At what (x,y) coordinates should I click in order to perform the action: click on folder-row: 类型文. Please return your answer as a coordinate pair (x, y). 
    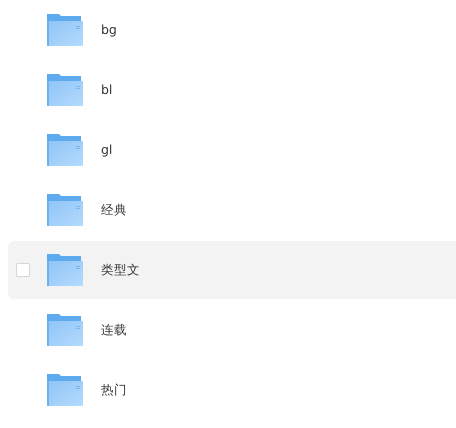
    Looking at the image, I should click on (232, 270).